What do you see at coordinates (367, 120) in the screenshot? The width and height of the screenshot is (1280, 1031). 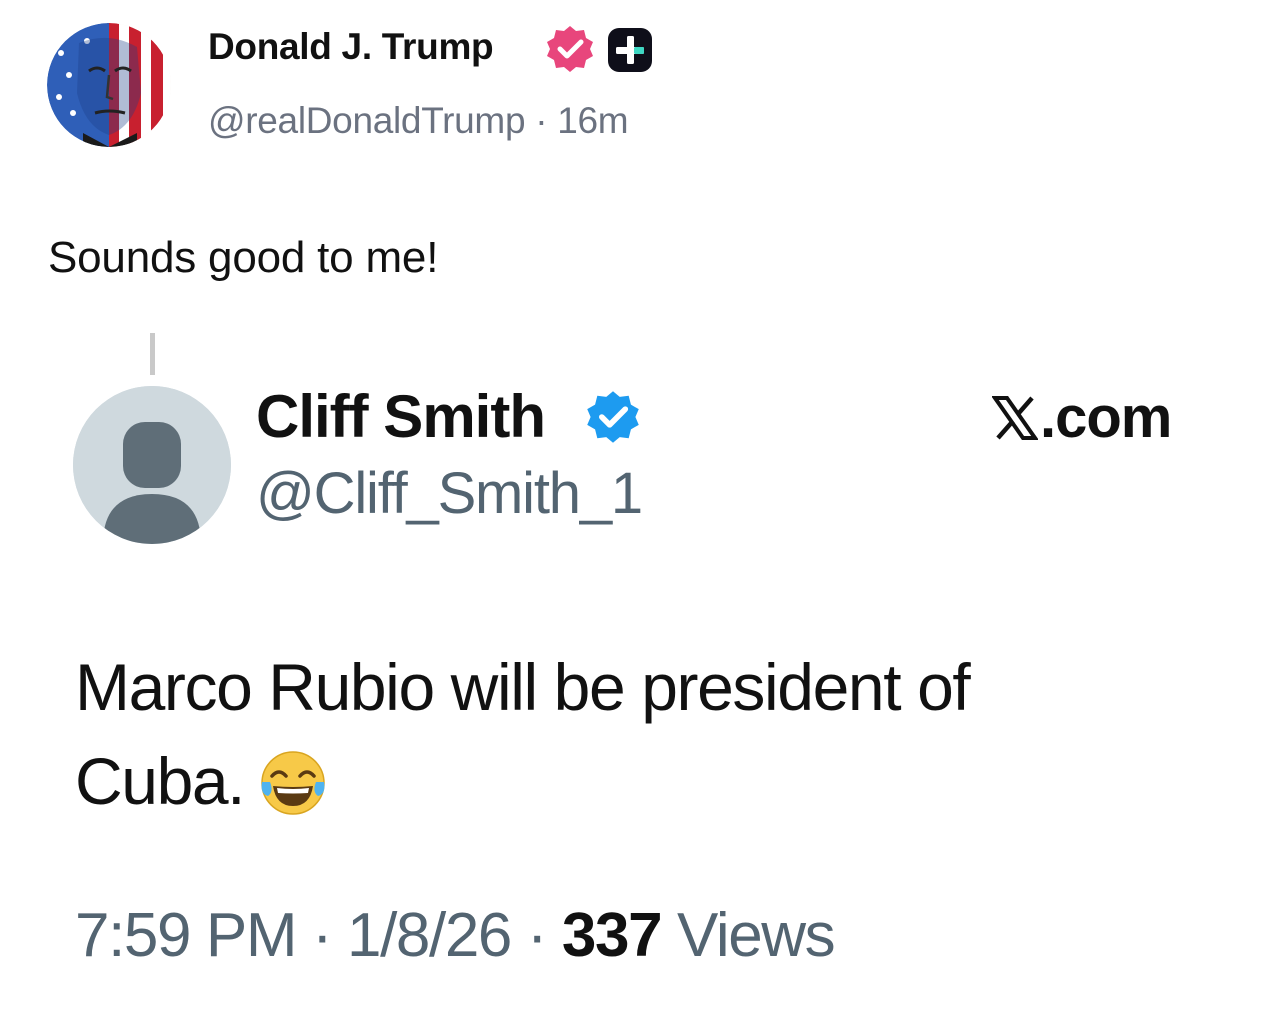 I see `author-handle: @realDonaldTrump` at bounding box center [367, 120].